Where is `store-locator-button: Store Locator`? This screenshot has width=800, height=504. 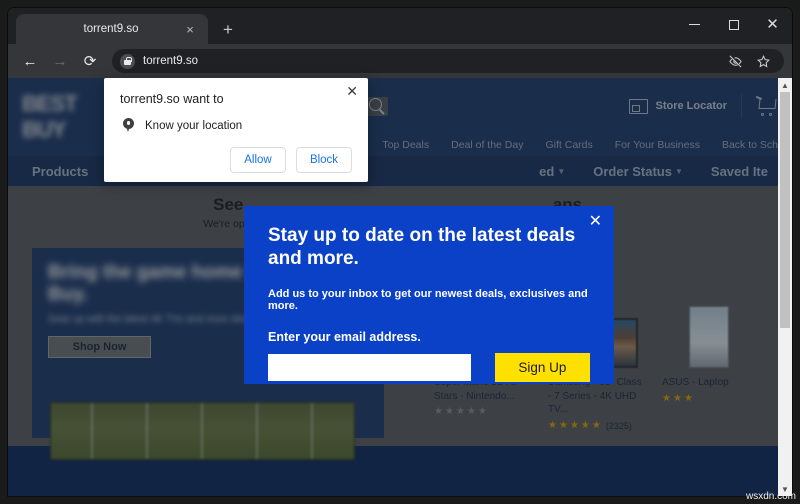 store-locator-button: Store Locator is located at coordinates (678, 106).